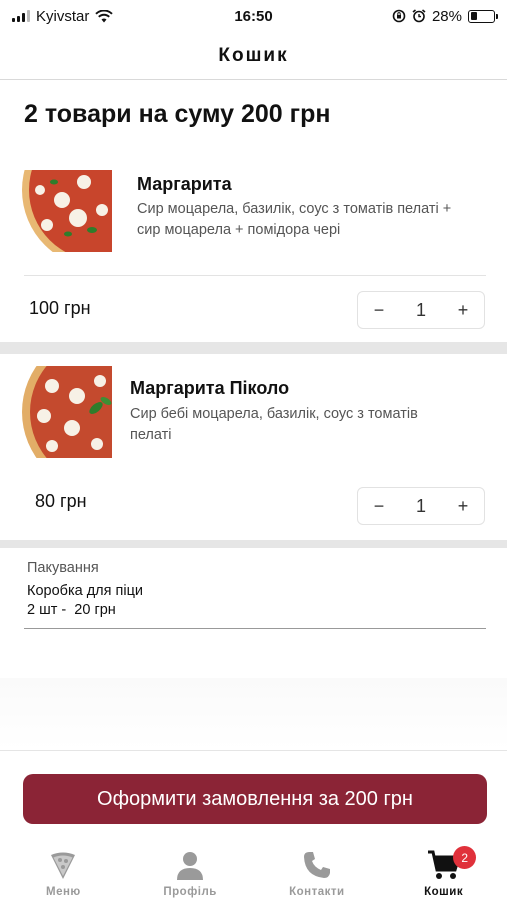  Describe the element at coordinates (253, 714) in the screenshot. I see `empty-space` at that location.